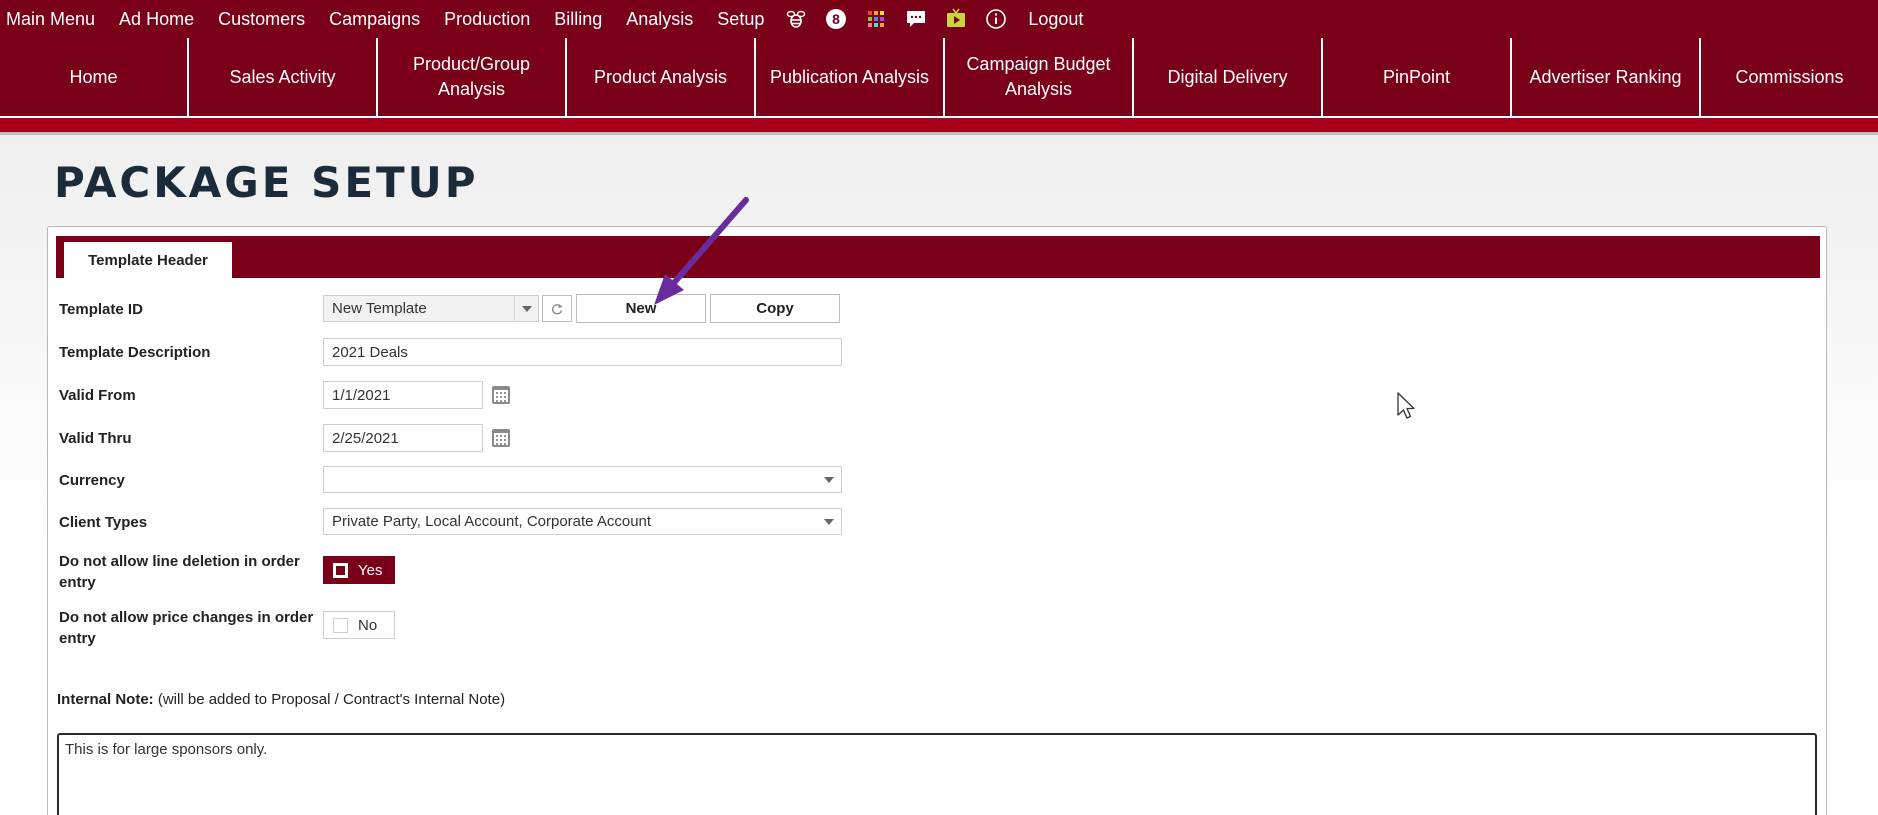  I want to click on valid-from-label: Valid From, so click(97, 395).